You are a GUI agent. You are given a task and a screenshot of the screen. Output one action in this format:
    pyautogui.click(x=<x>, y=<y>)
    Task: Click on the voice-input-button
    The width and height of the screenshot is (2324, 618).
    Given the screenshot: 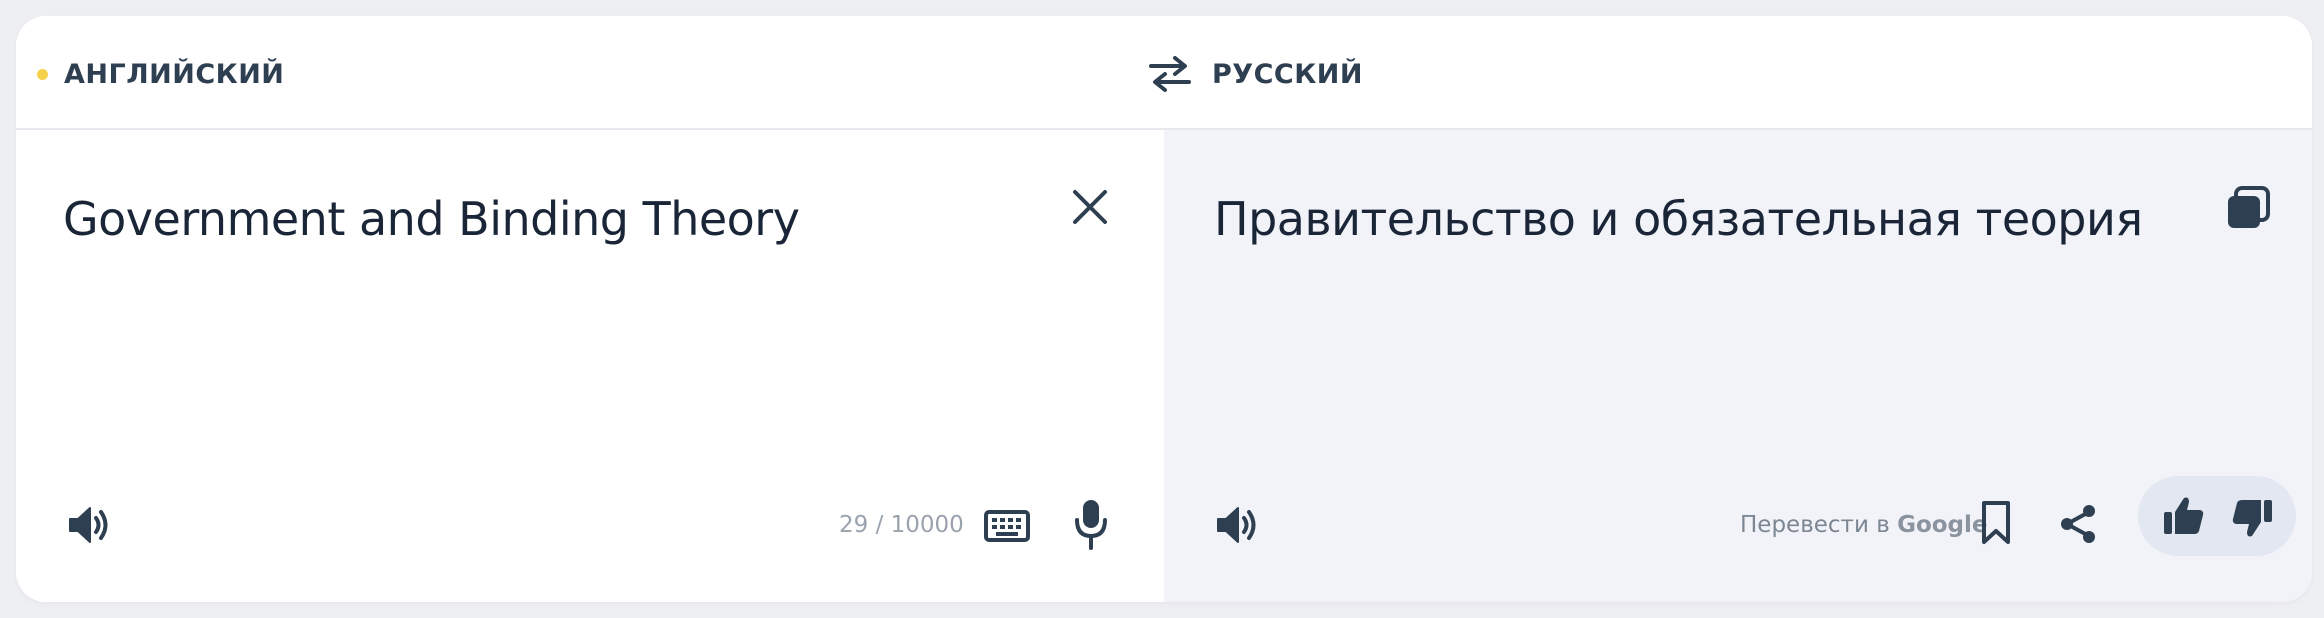 What is the action you would take?
    pyautogui.click(x=1091, y=524)
    